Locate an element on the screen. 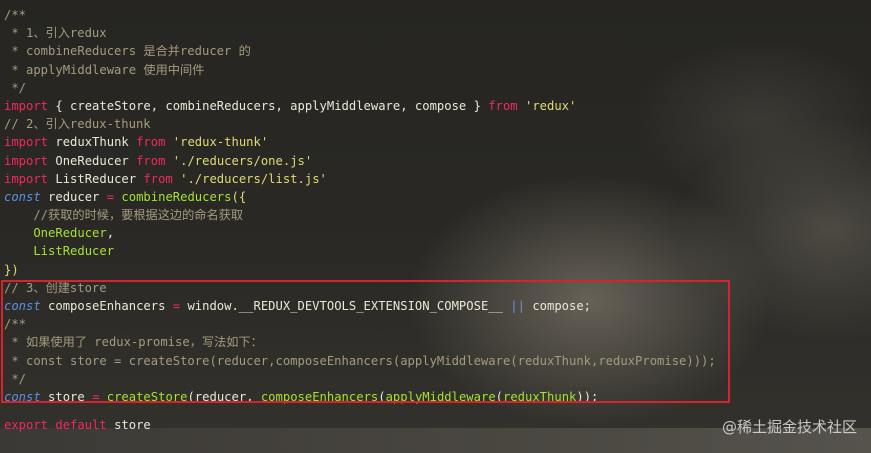 The image size is (871, 453). code-line: * applyMiddleware 使用中间件 is located at coordinates (360, 70).